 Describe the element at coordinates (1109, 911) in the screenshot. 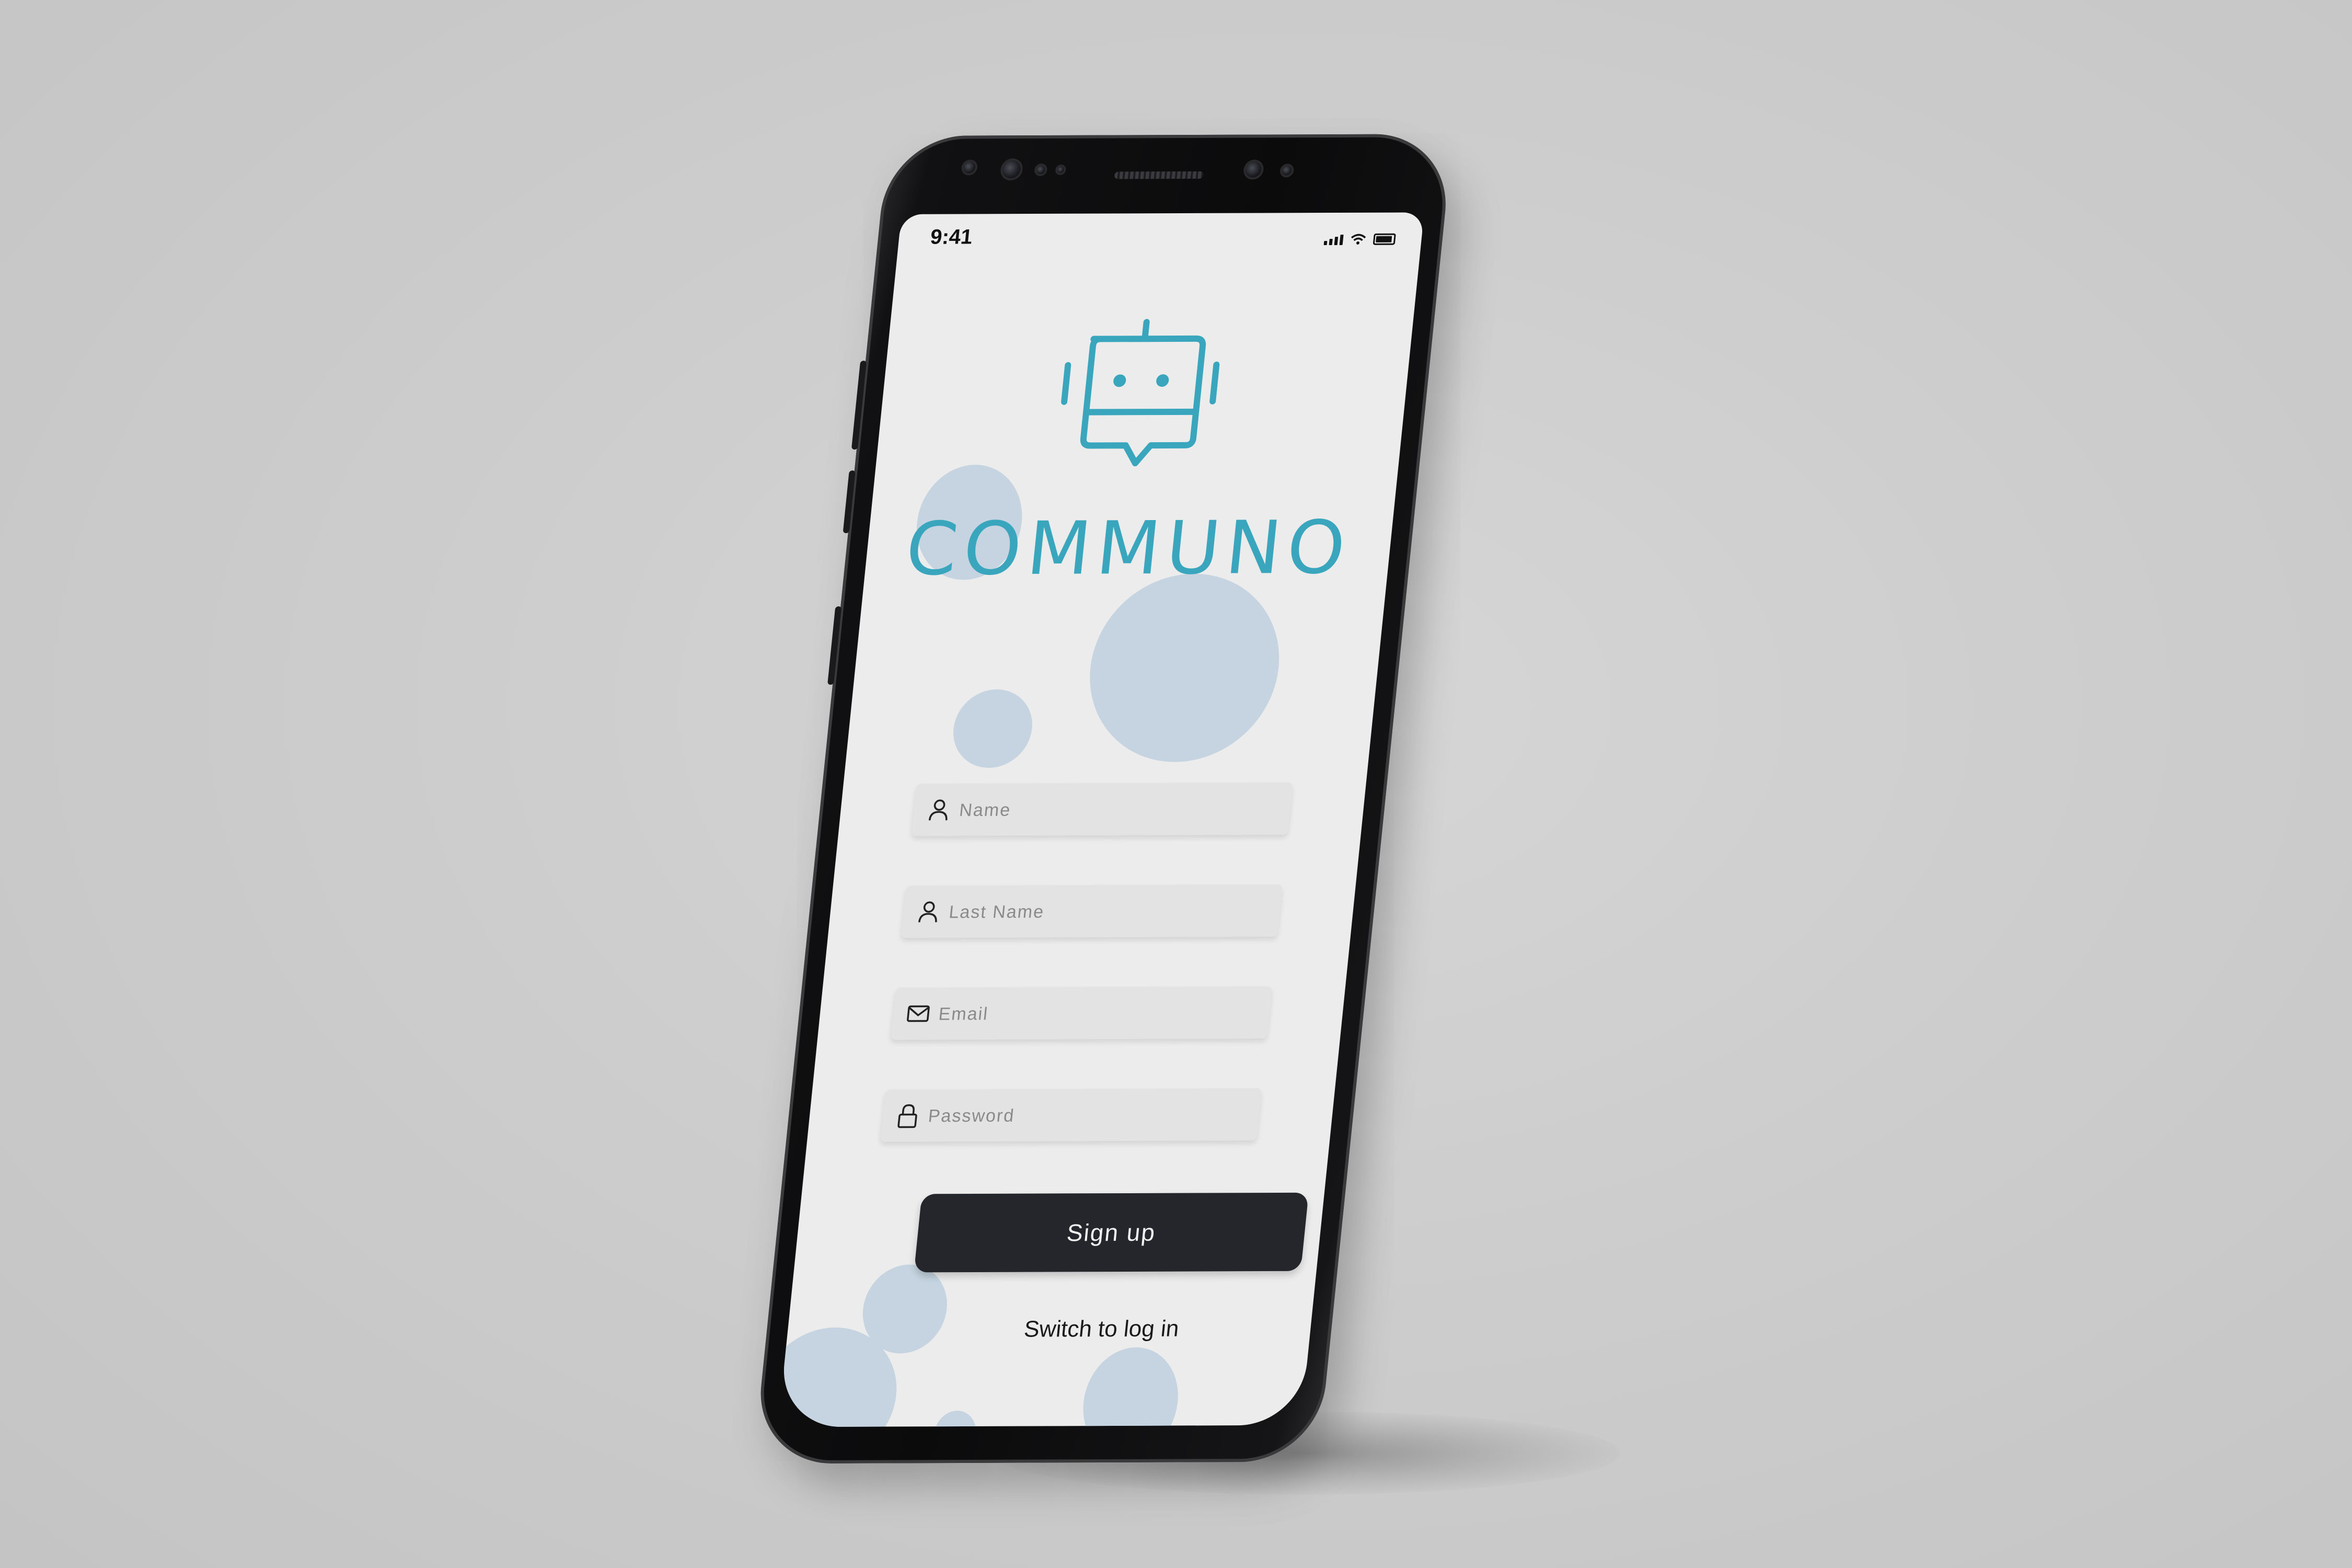

I see `last-name-input` at that location.